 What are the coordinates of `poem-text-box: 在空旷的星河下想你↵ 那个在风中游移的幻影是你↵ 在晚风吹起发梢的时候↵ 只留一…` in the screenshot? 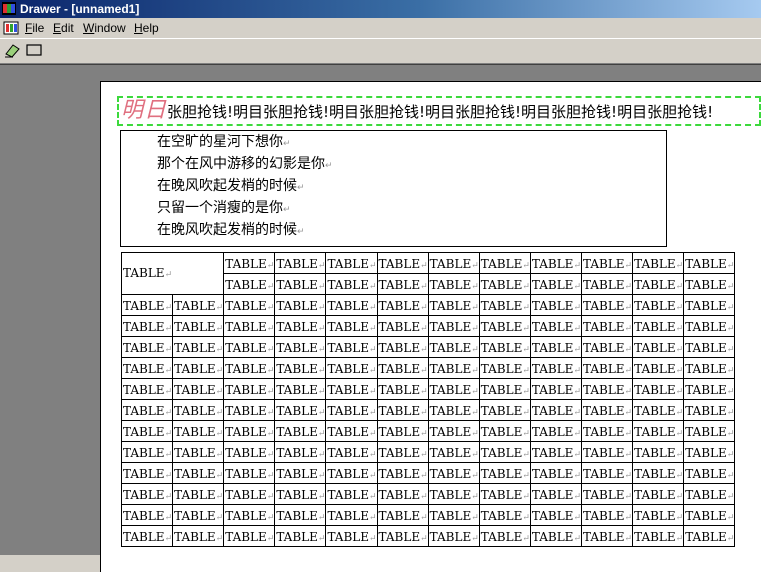 It's located at (393, 188).